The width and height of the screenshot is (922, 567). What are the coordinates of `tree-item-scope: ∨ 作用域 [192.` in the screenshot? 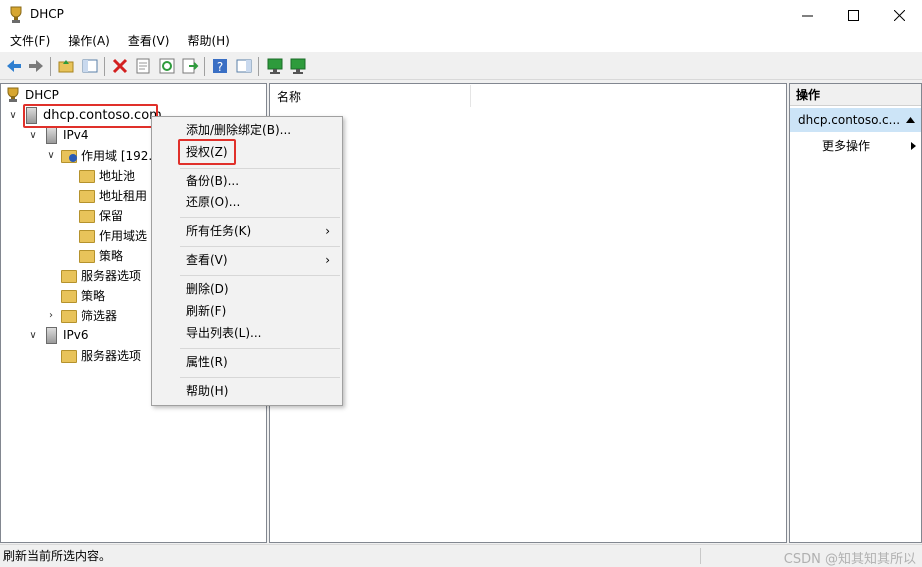 It's located at (98, 155).